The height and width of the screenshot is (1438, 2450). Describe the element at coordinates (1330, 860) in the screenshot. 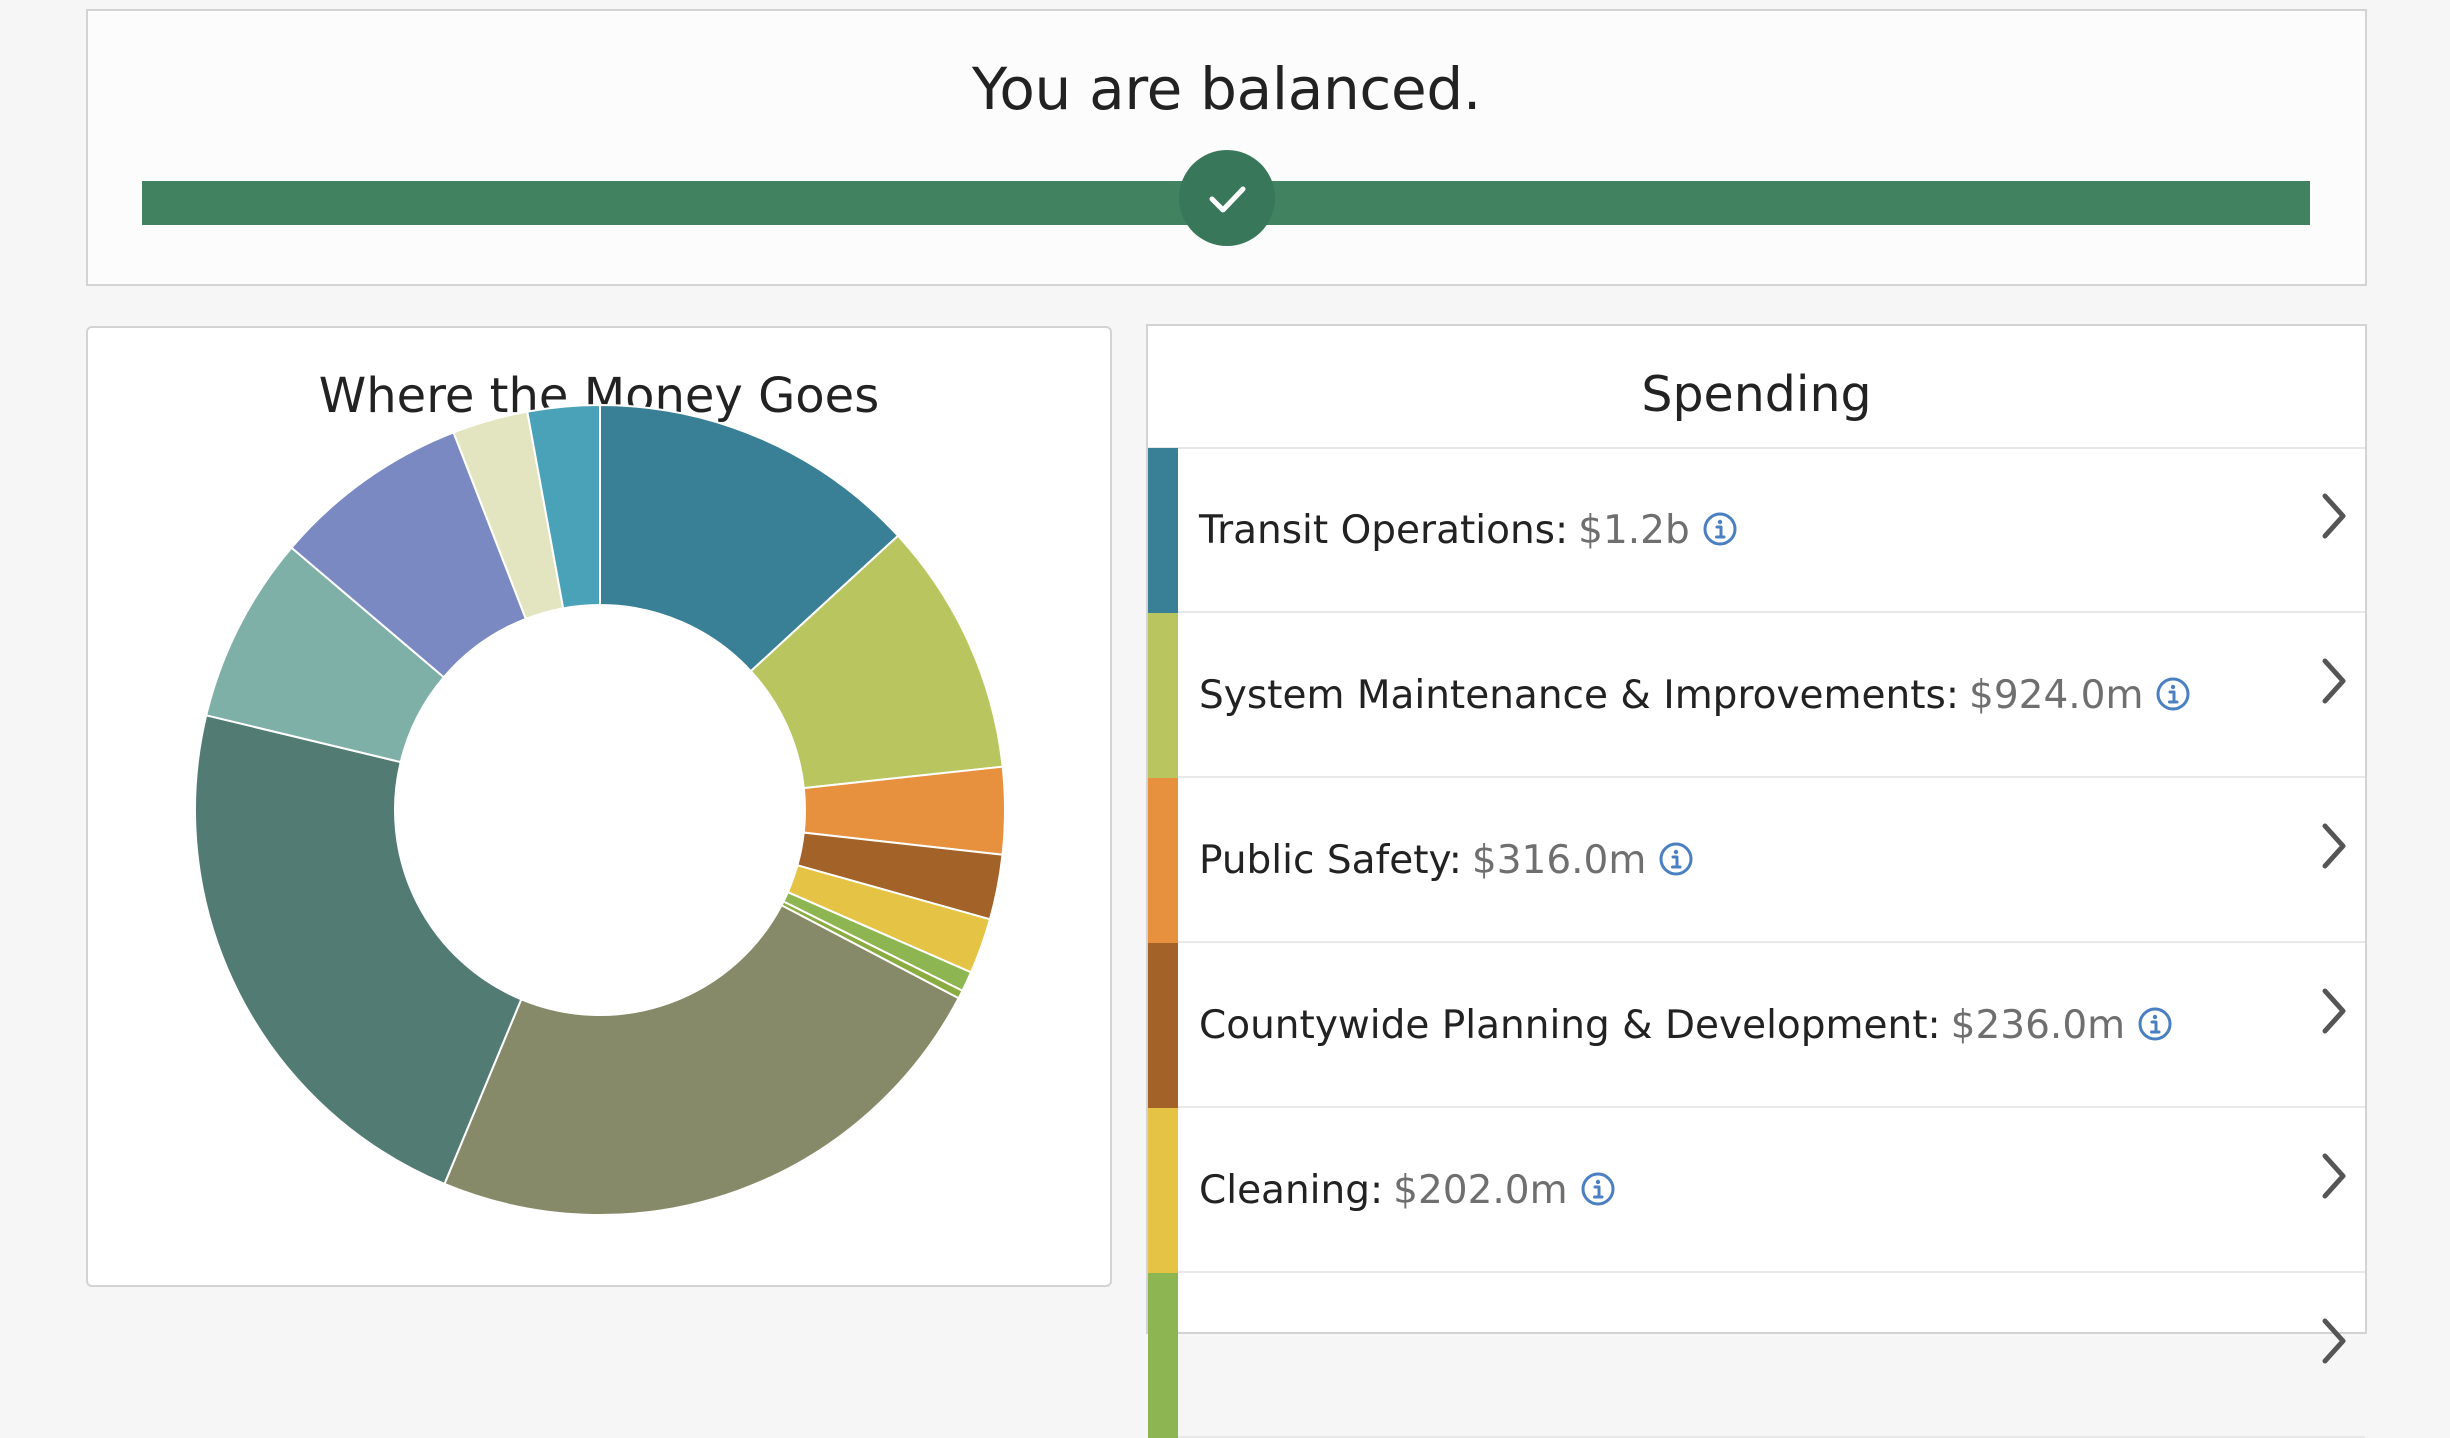

I see `category-label: Public Safety:` at that location.